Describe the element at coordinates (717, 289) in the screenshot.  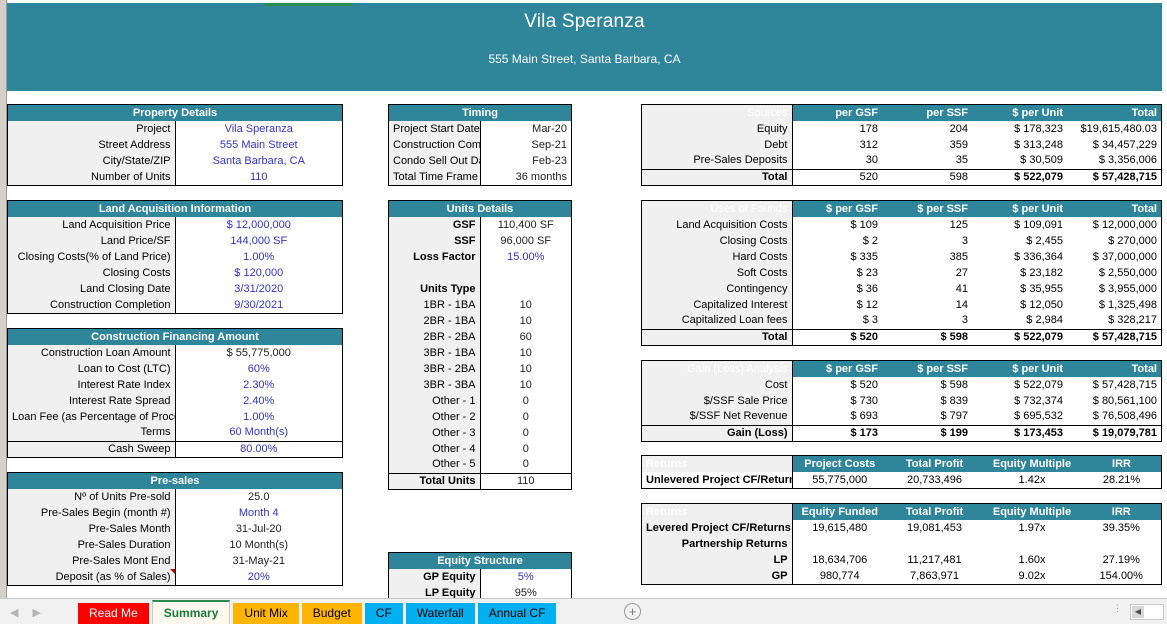
I see `row-label: Contingency` at that location.